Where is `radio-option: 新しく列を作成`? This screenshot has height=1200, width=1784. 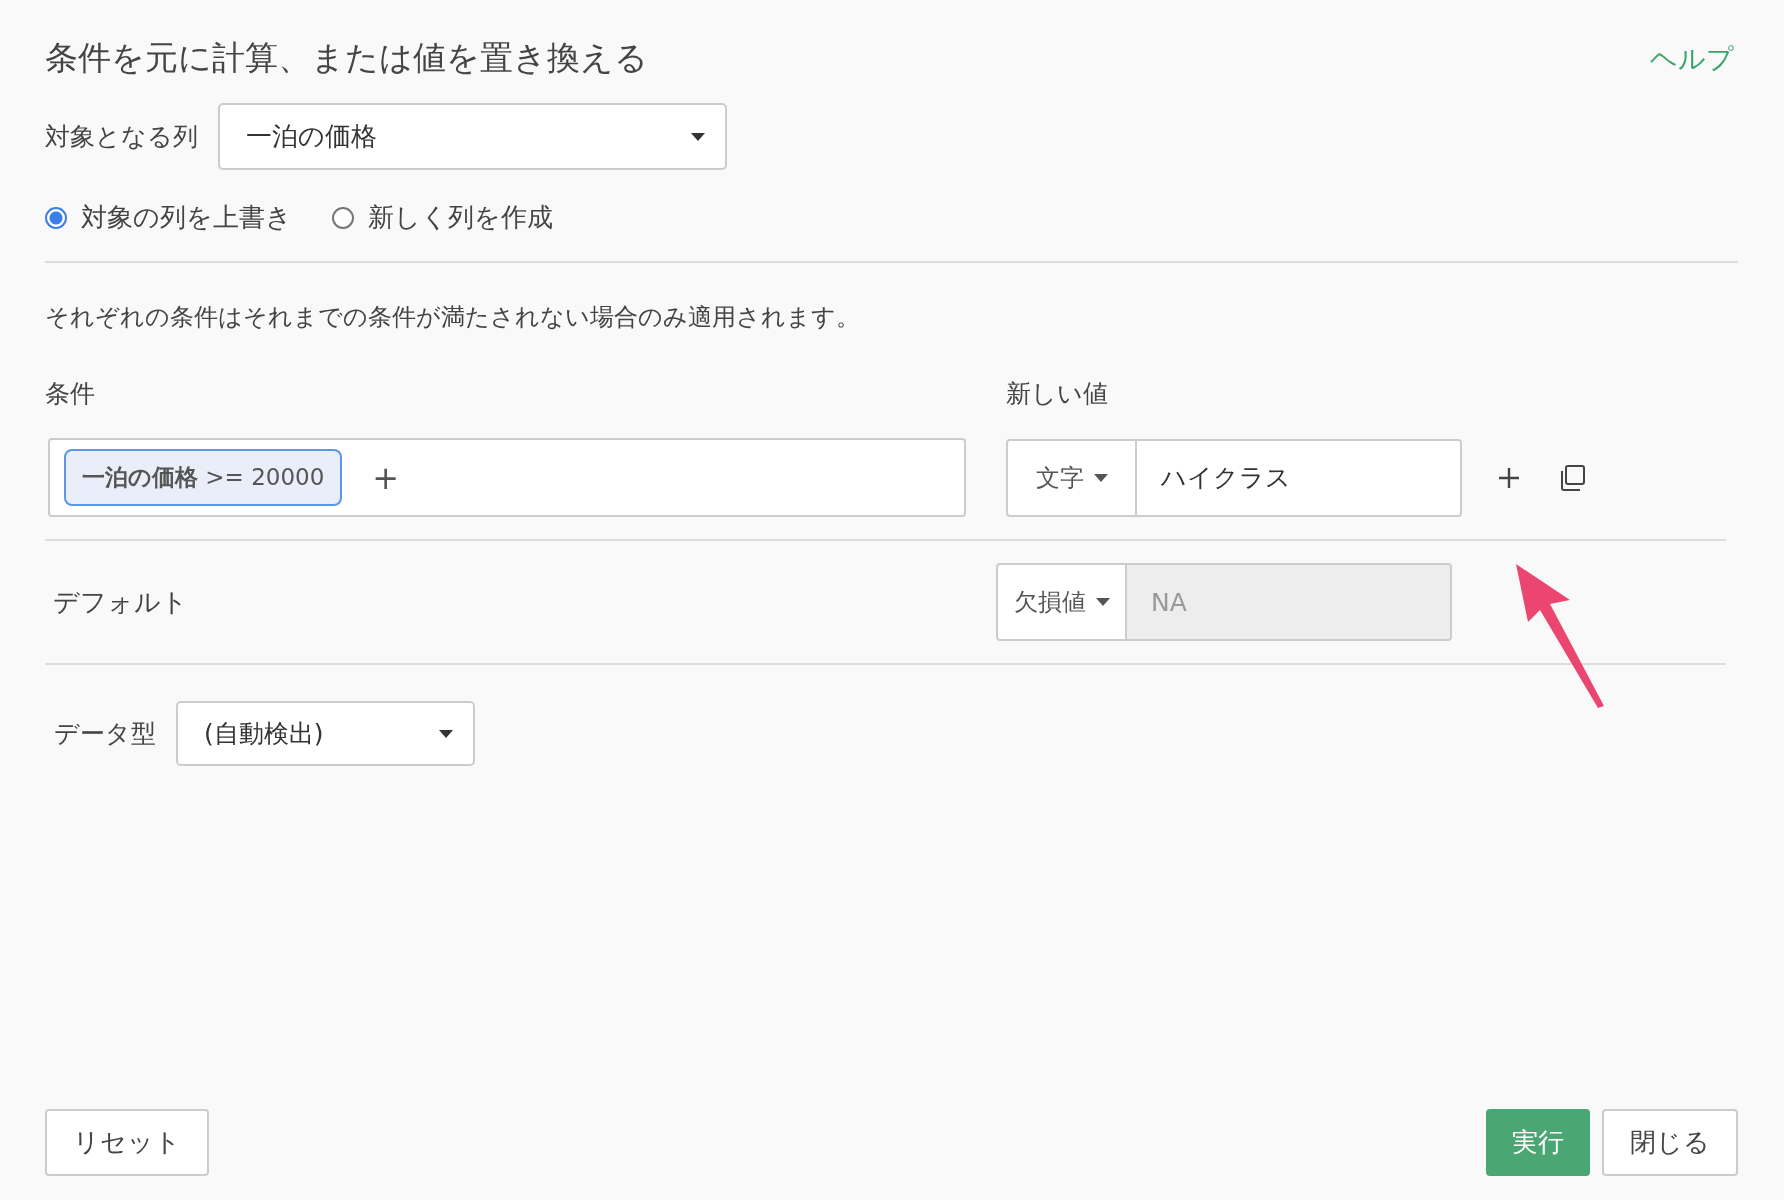
radio-option: 新しく列を作成 is located at coordinates (442, 217).